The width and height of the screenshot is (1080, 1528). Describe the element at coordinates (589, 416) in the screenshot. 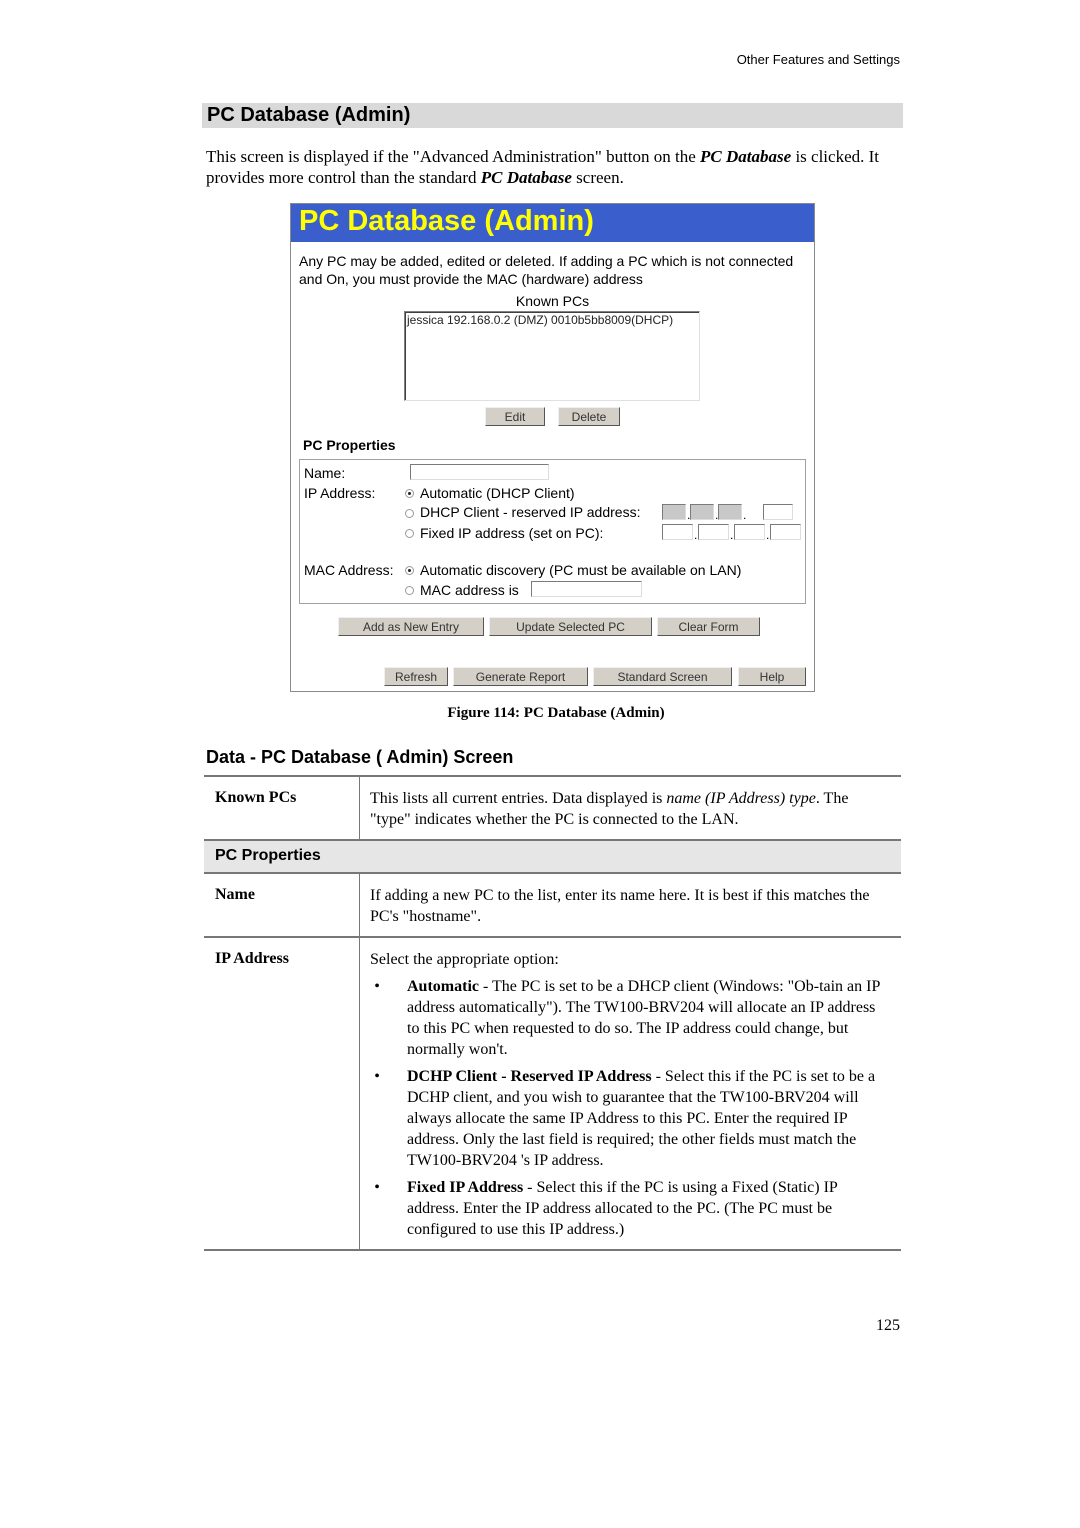

I see `delete-button: Delete` at that location.